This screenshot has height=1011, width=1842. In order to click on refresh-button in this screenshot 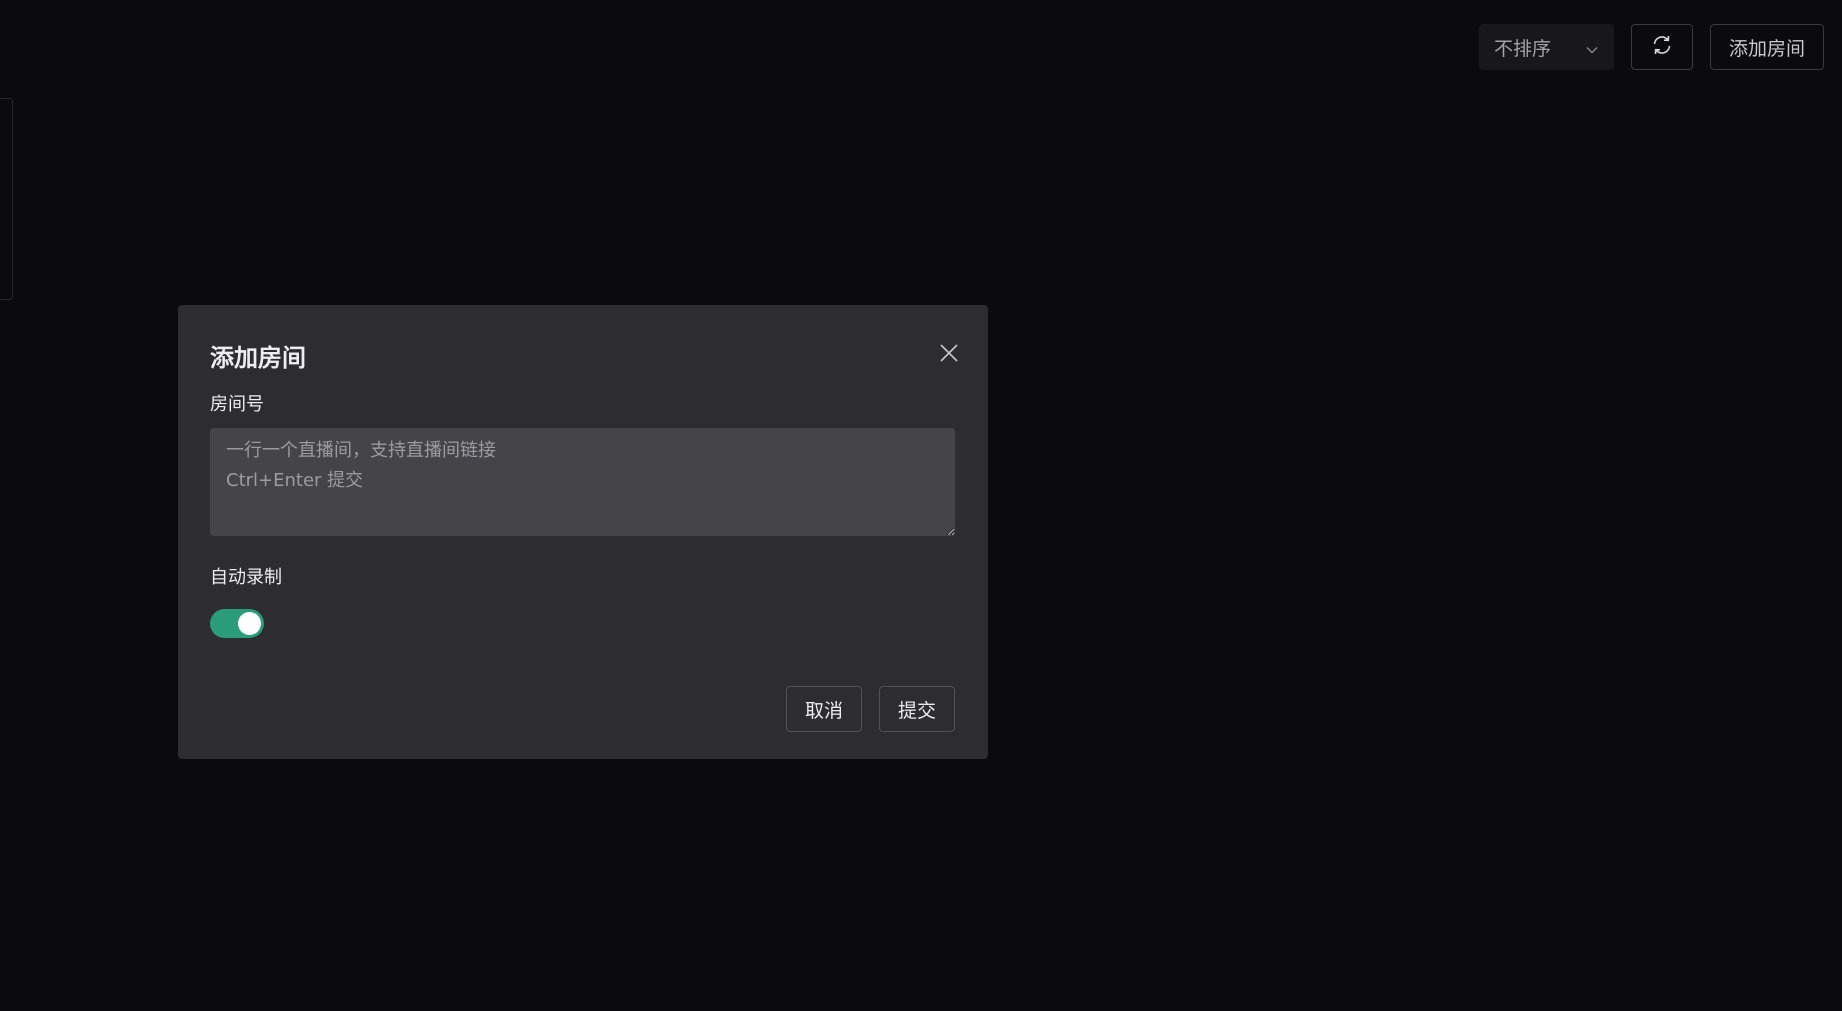, I will do `click(1661, 47)`.